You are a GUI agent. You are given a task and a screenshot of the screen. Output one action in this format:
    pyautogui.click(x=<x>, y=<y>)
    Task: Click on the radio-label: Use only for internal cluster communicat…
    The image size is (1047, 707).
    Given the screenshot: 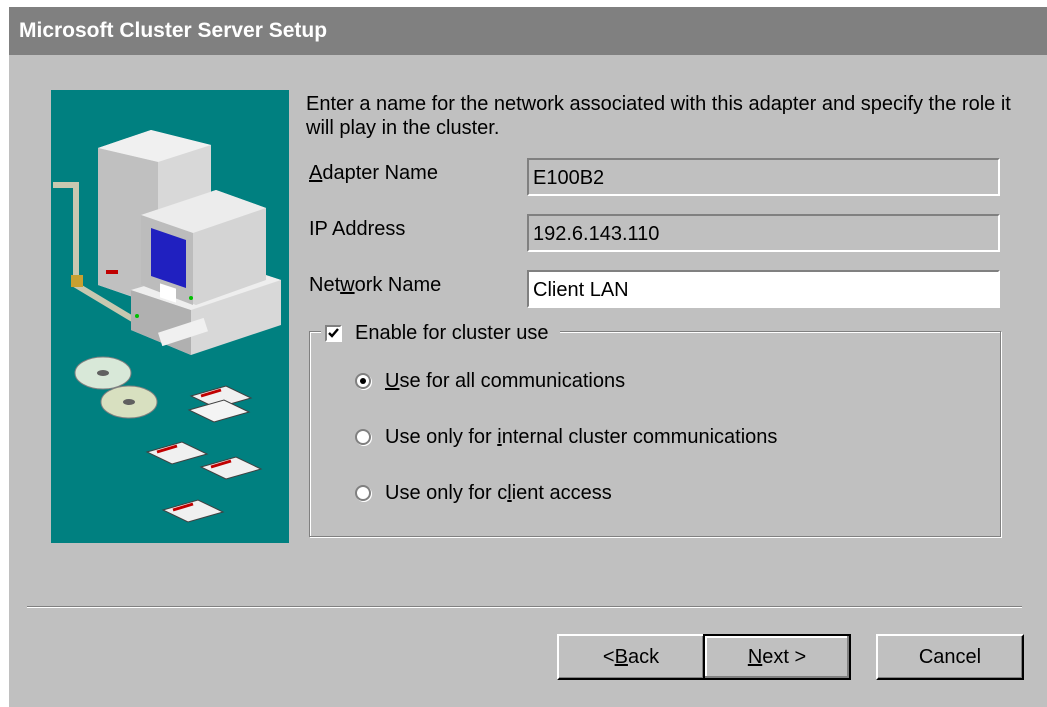 What is the action you would take?
    pyautogui.click(x=581, y=436)
    